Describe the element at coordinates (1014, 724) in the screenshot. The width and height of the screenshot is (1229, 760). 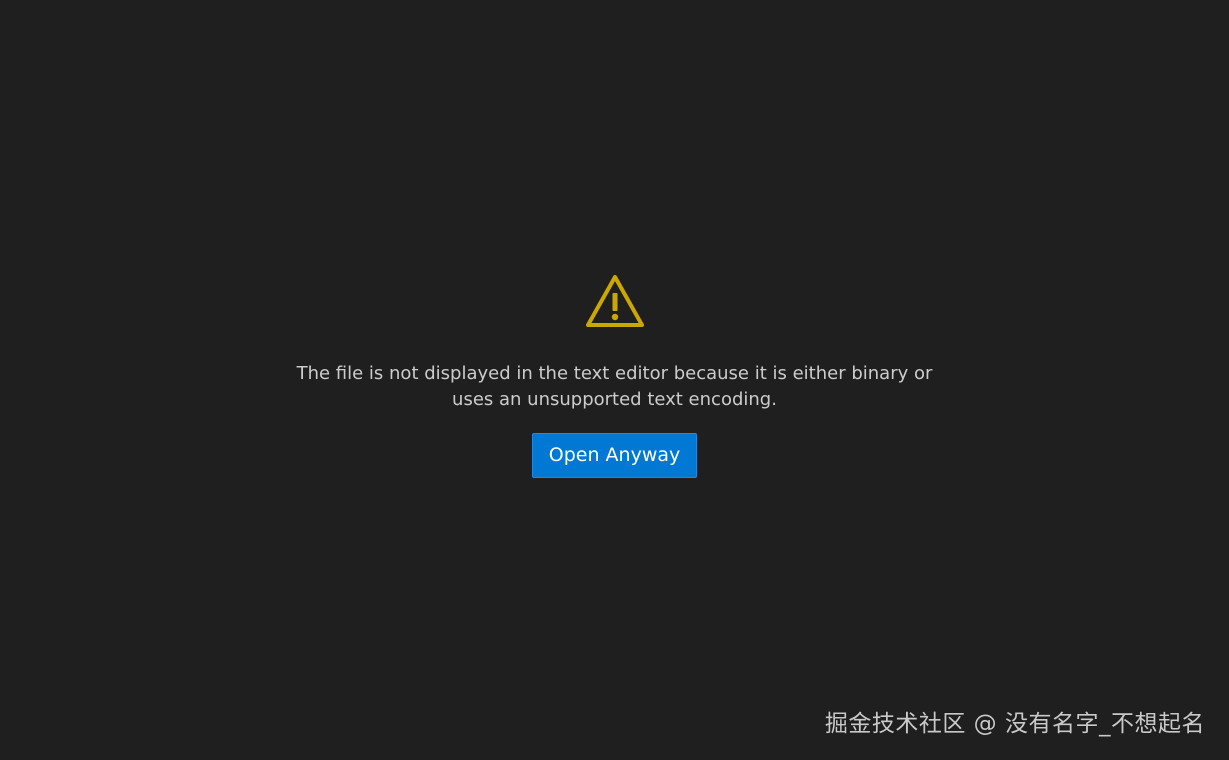
I see `watermark: 掘金技术社区 @ 没有名字_不想起名` at that location.